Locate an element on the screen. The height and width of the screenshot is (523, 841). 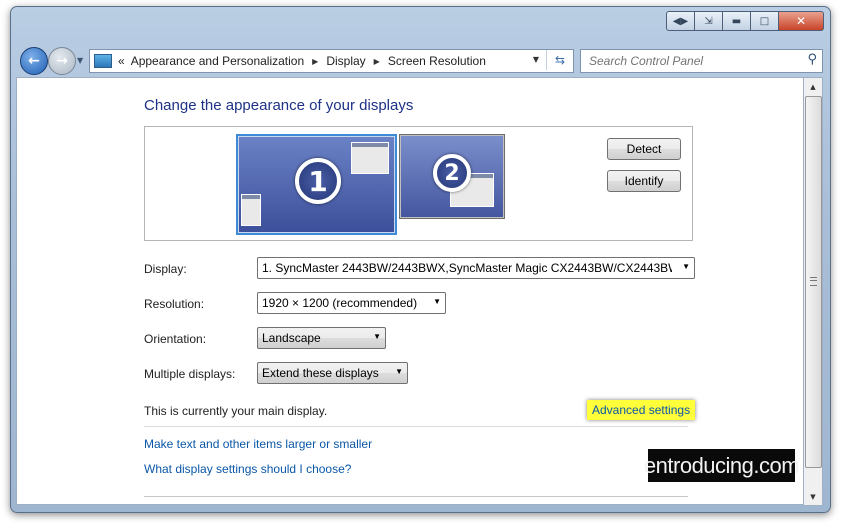
back-button: ← is located at coordinates (34, 61).